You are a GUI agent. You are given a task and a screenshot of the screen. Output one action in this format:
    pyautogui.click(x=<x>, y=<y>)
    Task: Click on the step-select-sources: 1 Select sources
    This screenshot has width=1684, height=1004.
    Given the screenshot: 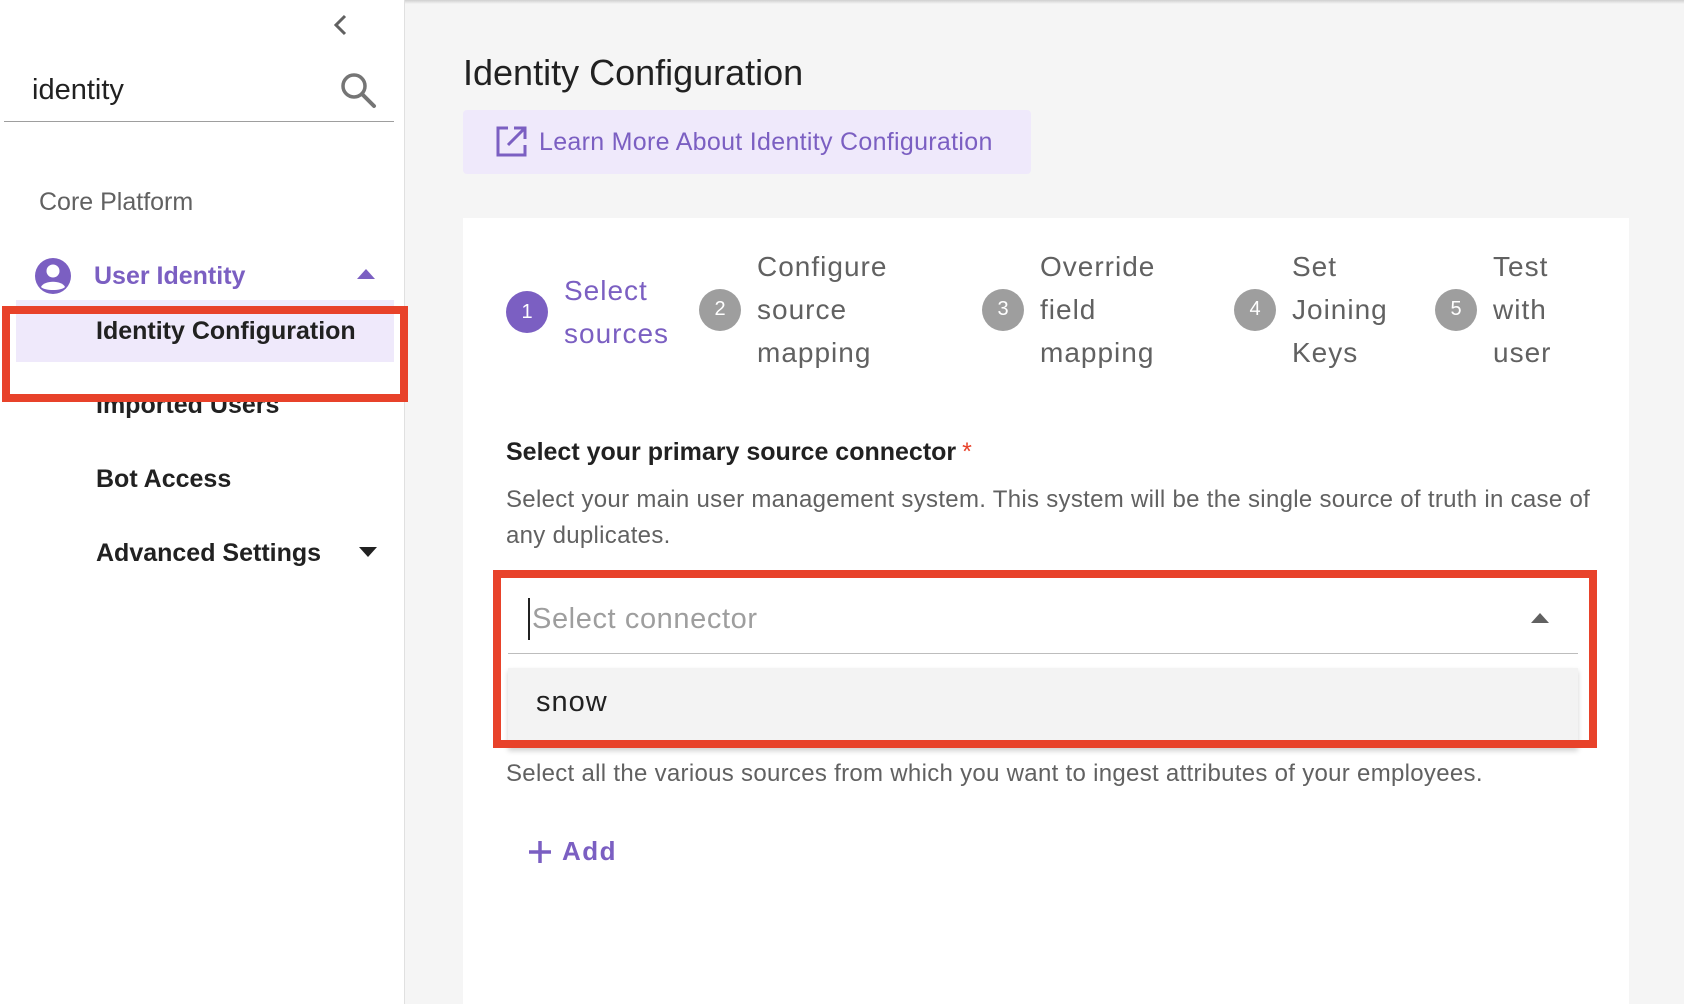 What is the action you would take?
    pyautogui.click(x=587, y=312)
    